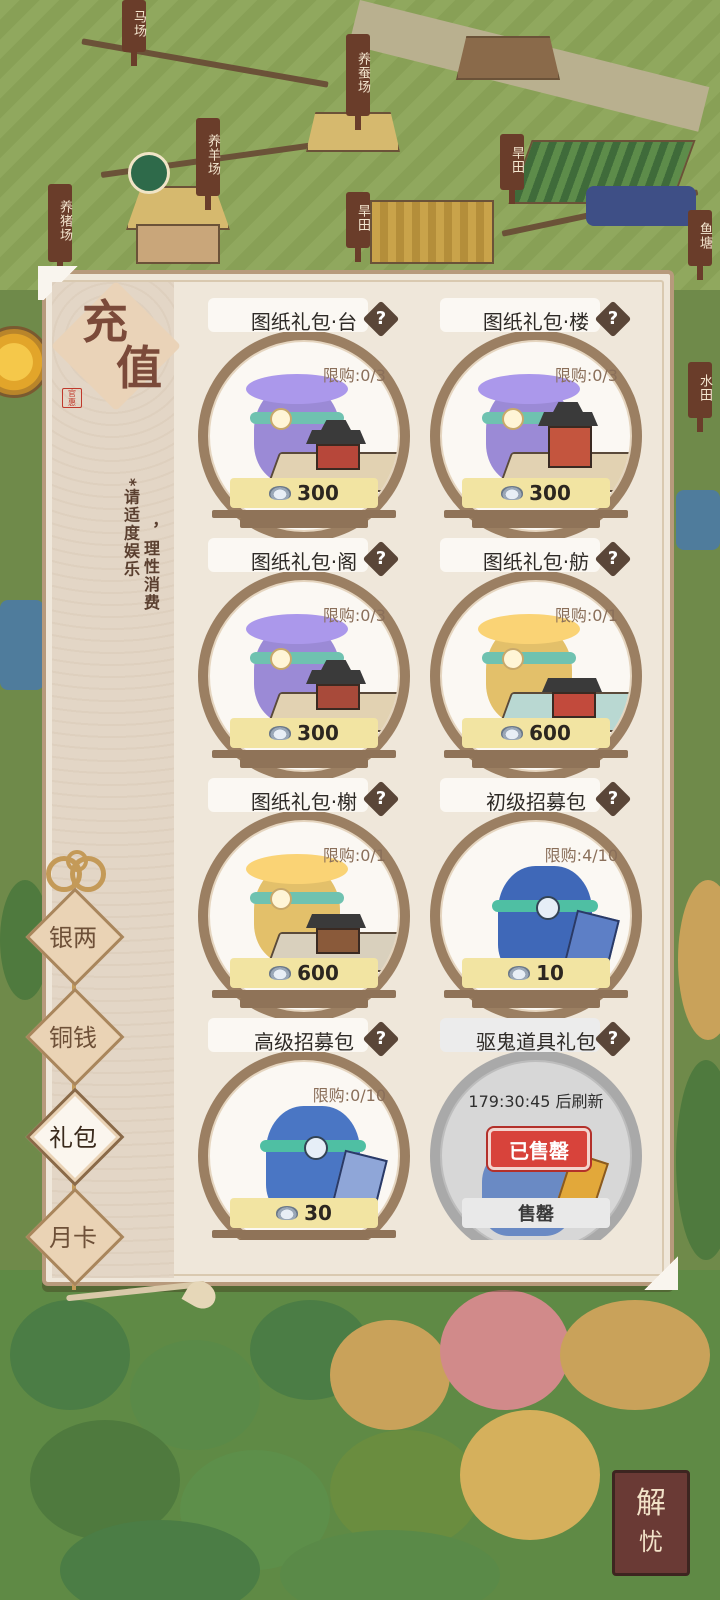  What do you see at coordinates (536, 660) in the screenshot?
I see `product-card: 图纸礼包·舫 ? 限购:0/1 600` at bounding box center [536, 660].